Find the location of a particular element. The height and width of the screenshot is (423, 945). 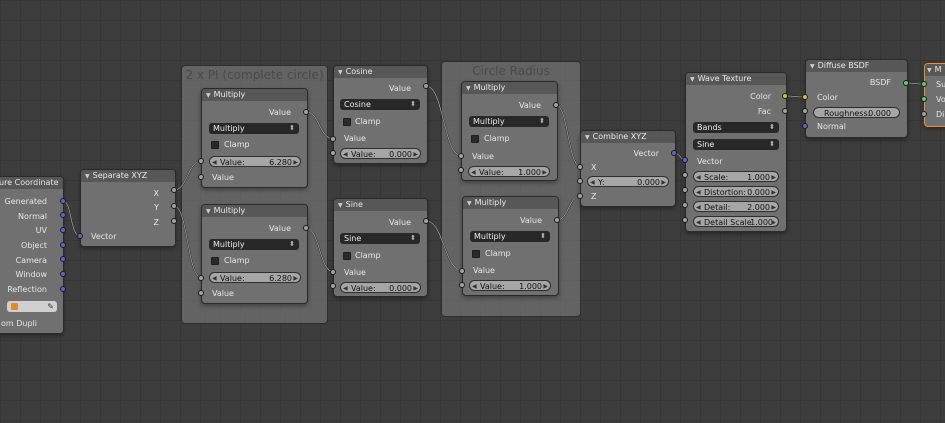

node-separate-xyz: ▼ Separate XYZ X Y Z Vector is located at coordinates (128, 208).